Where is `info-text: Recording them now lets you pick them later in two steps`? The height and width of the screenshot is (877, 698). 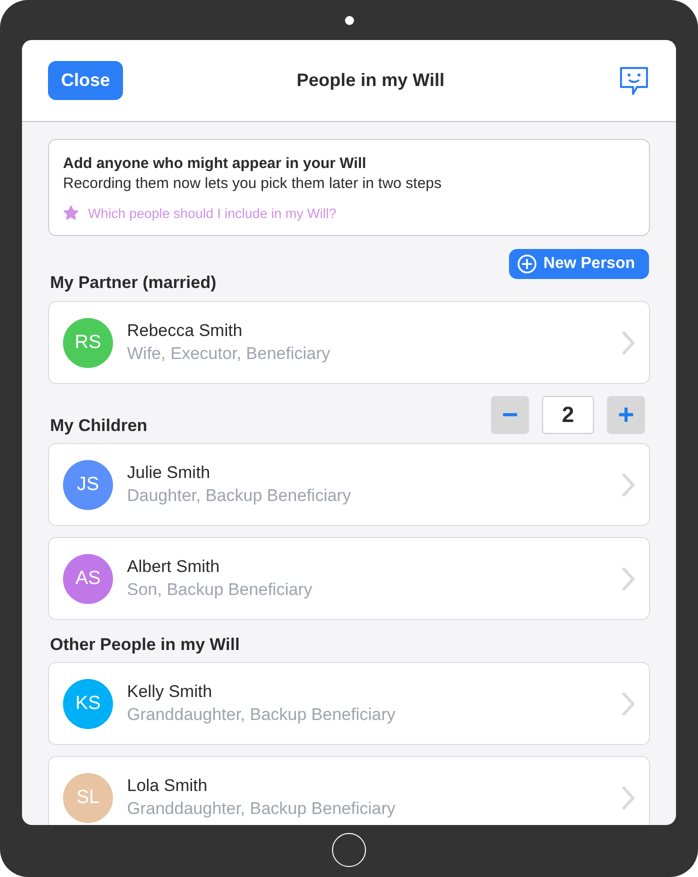 info-text: Recording them now lets you pick them later in two steps is located at coordinates (253, 183).